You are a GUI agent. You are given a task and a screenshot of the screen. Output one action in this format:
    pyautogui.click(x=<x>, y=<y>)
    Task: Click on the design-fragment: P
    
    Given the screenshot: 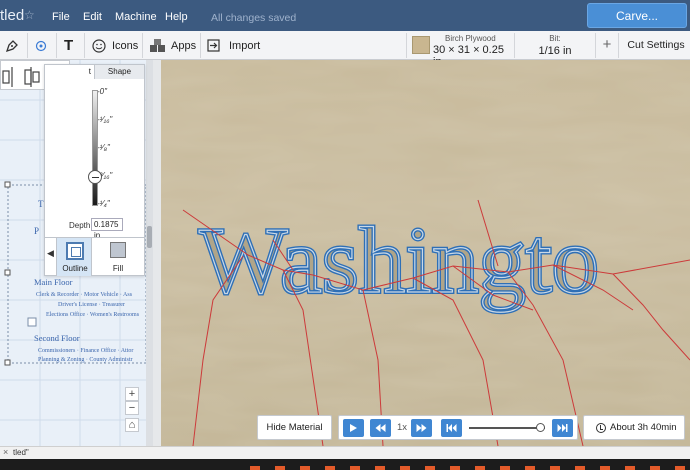 What is the action you would take?
    pyautogui.click(x=37, y=231)
    